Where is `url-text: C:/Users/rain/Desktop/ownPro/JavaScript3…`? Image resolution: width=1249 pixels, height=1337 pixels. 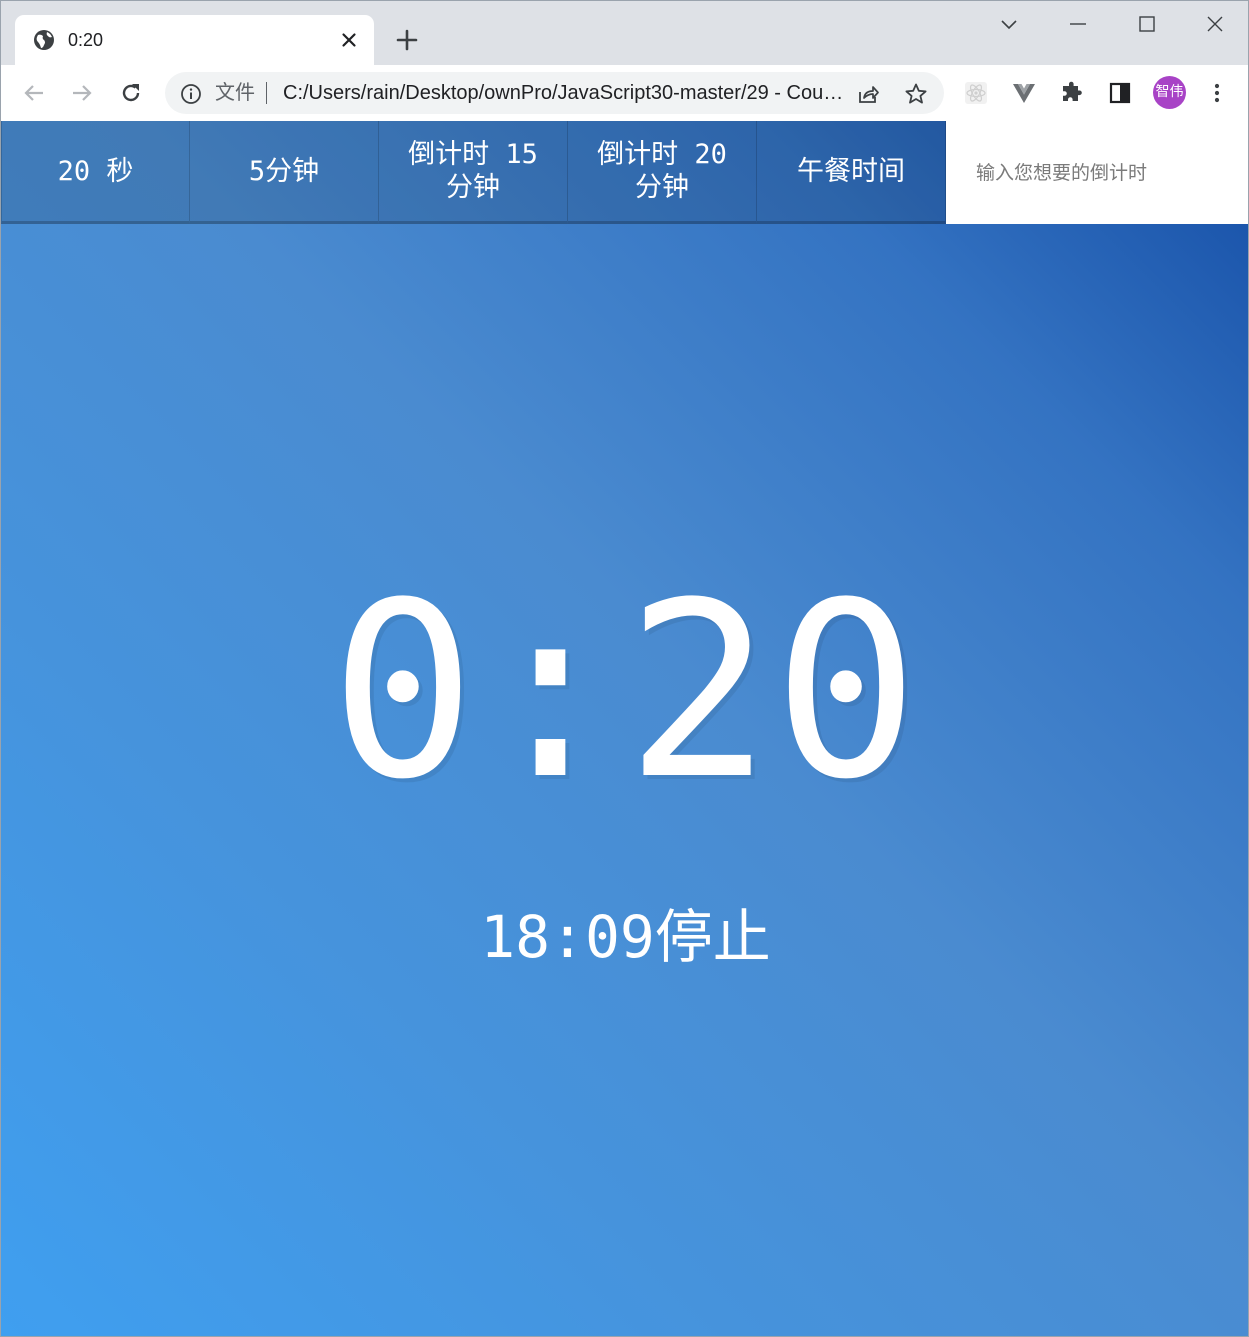 url-text: C:/Users/rain/Desktop/ownPro/JavaScript3… is located at coordinates (565, 93).